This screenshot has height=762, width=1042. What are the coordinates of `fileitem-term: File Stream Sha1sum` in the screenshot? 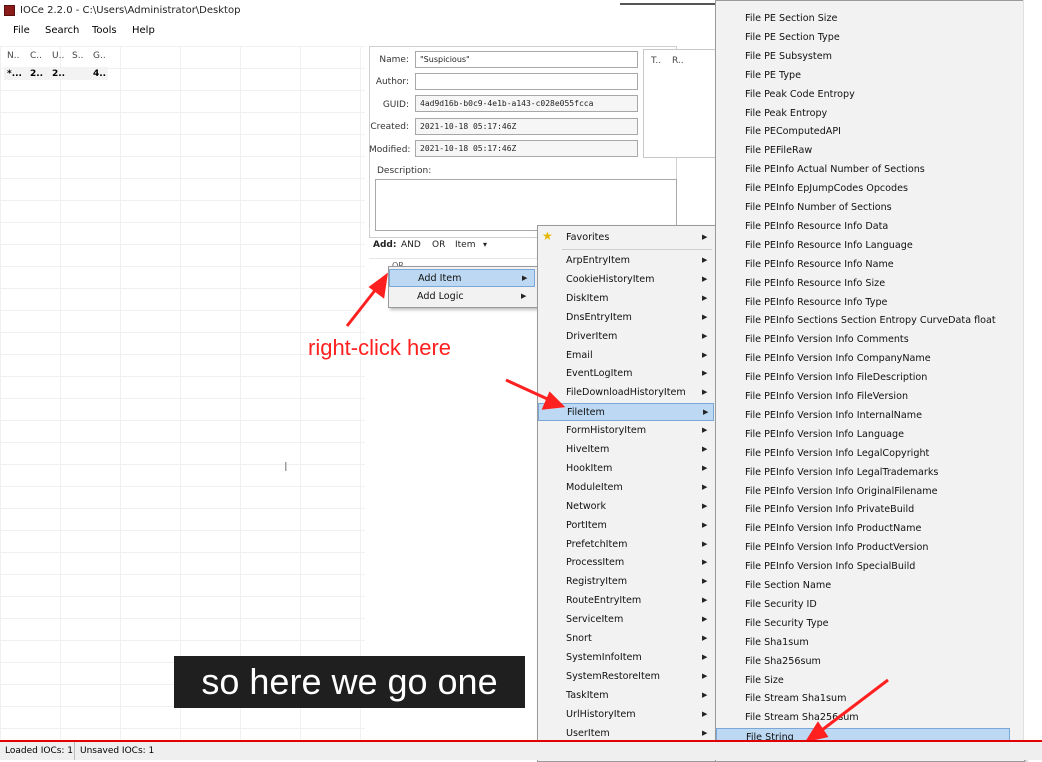 It's located at (863, 699).